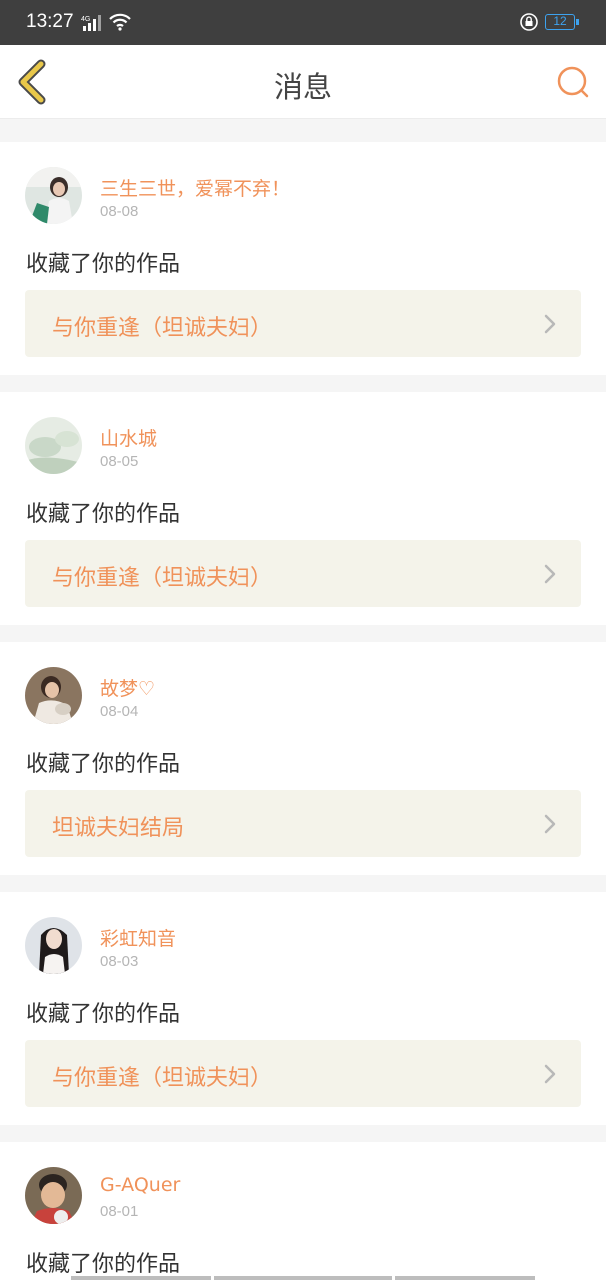  Describe the element at coordinates (562, 22) in the screenshot. I see `battery-icon: 12` at that location.